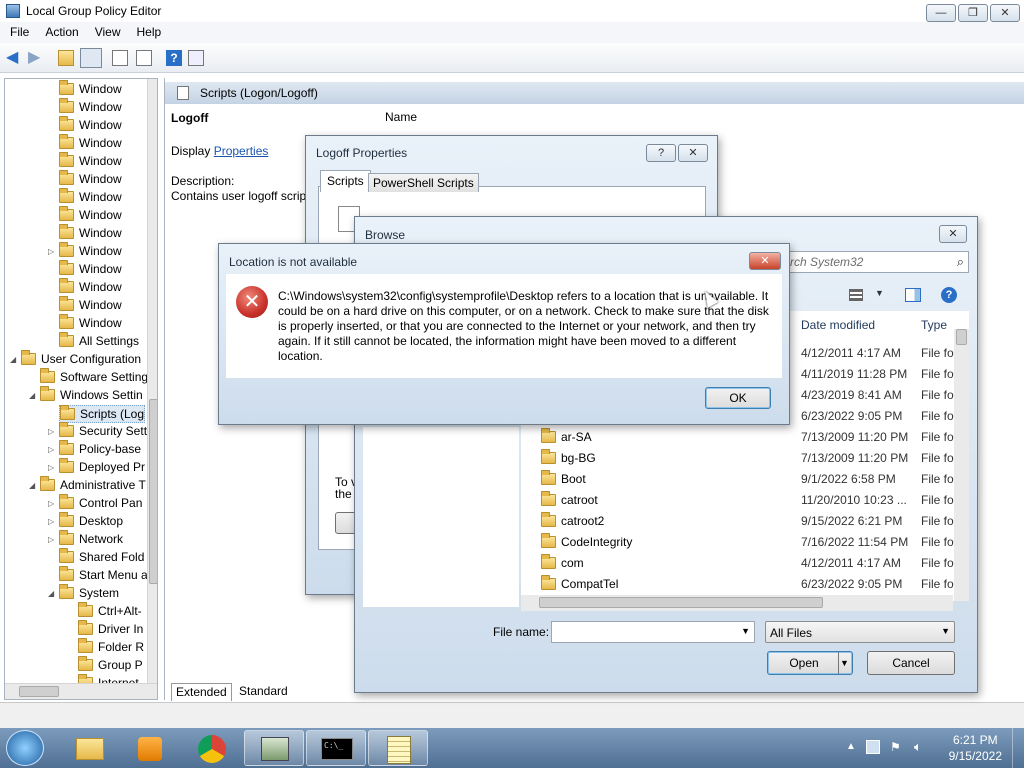 The image size is (1024, 768). What do you see at coordinates (765, 261) in the screenshot?
I see `error-close-button: ✕` at bounding box center [765, 261].